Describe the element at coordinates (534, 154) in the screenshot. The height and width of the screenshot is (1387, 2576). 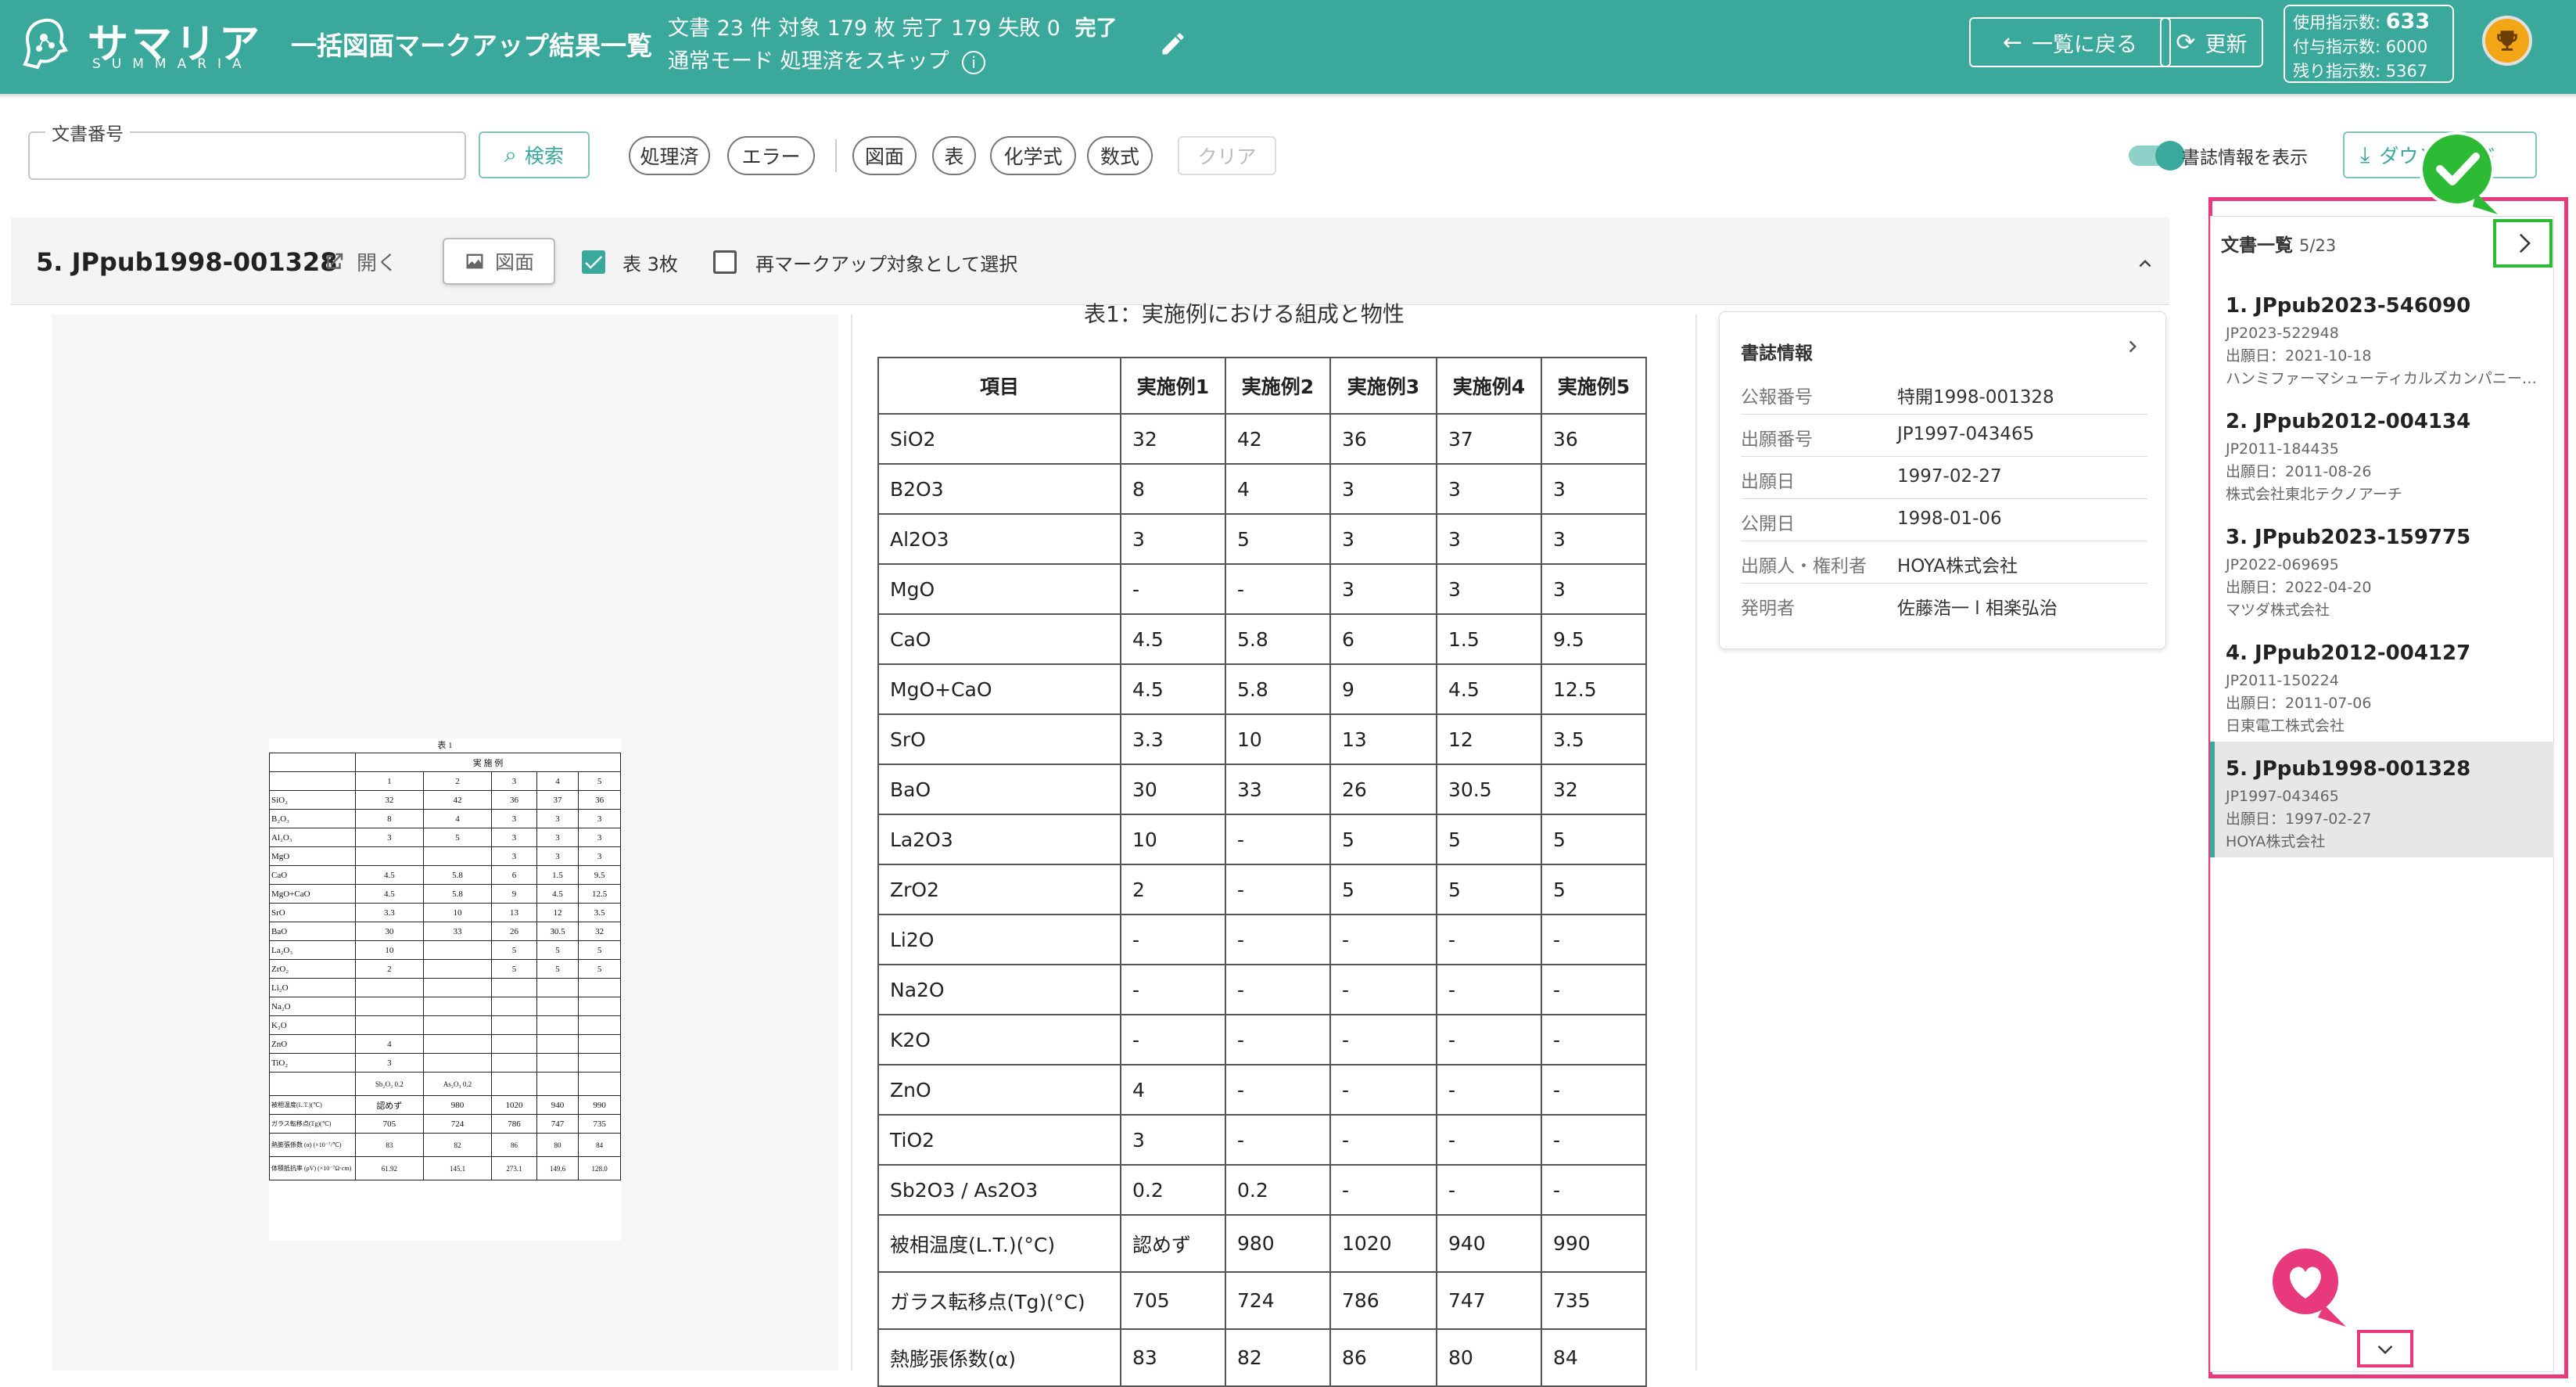
I see `search-button: ⌕ 検索` at that location.